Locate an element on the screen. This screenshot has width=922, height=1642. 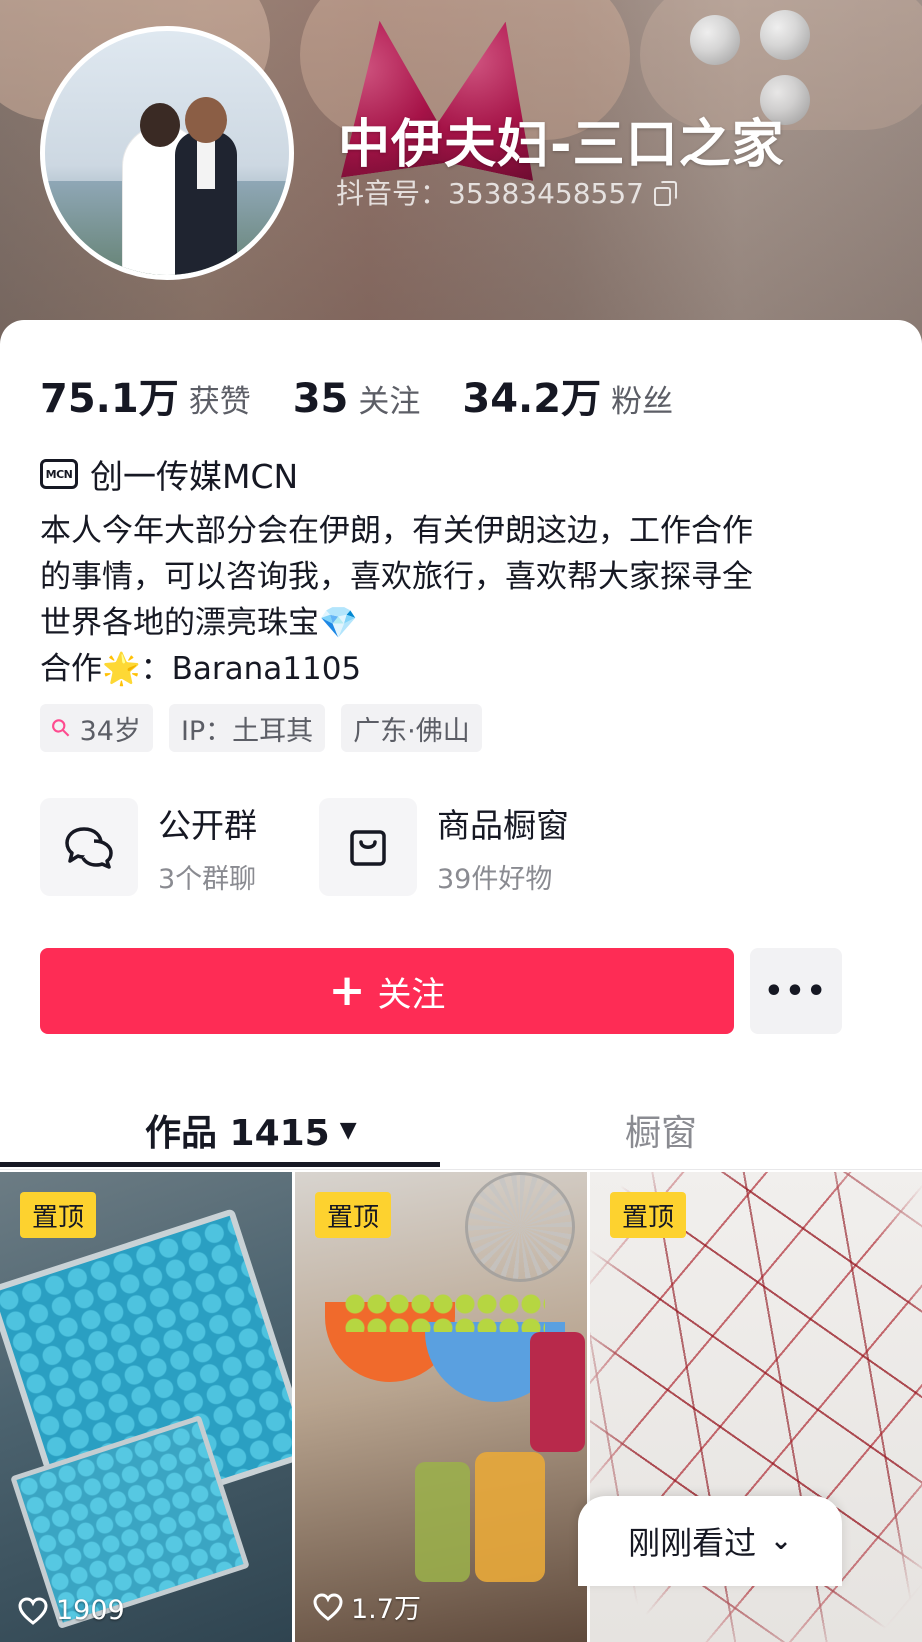
active-tab-indicator is located at coordinates (220, 1164).